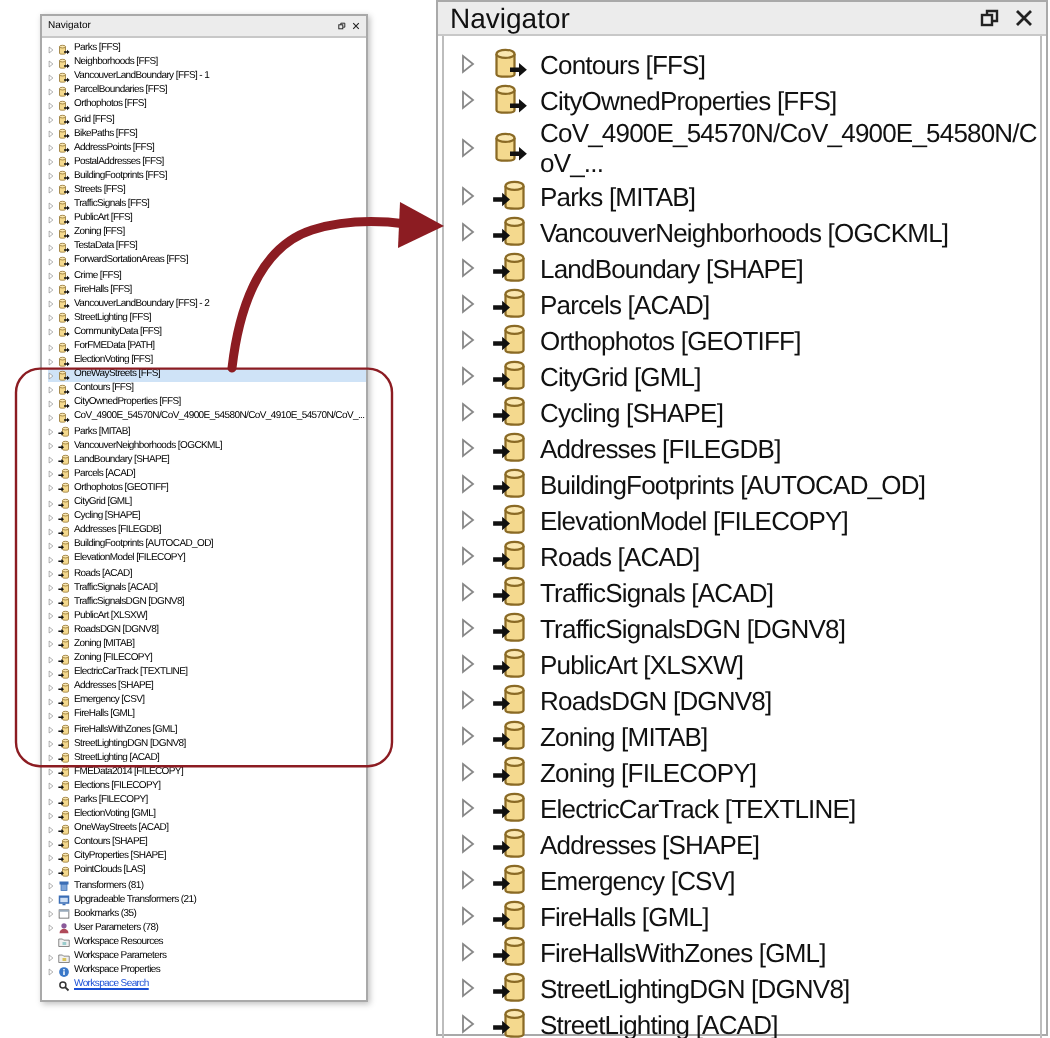 The image size is (1050, 1038). What do you see at coordinates (750, 196) in the screenshot?
I see `tree-item: Parks [MITAB]` at bounding box center [750, 196].